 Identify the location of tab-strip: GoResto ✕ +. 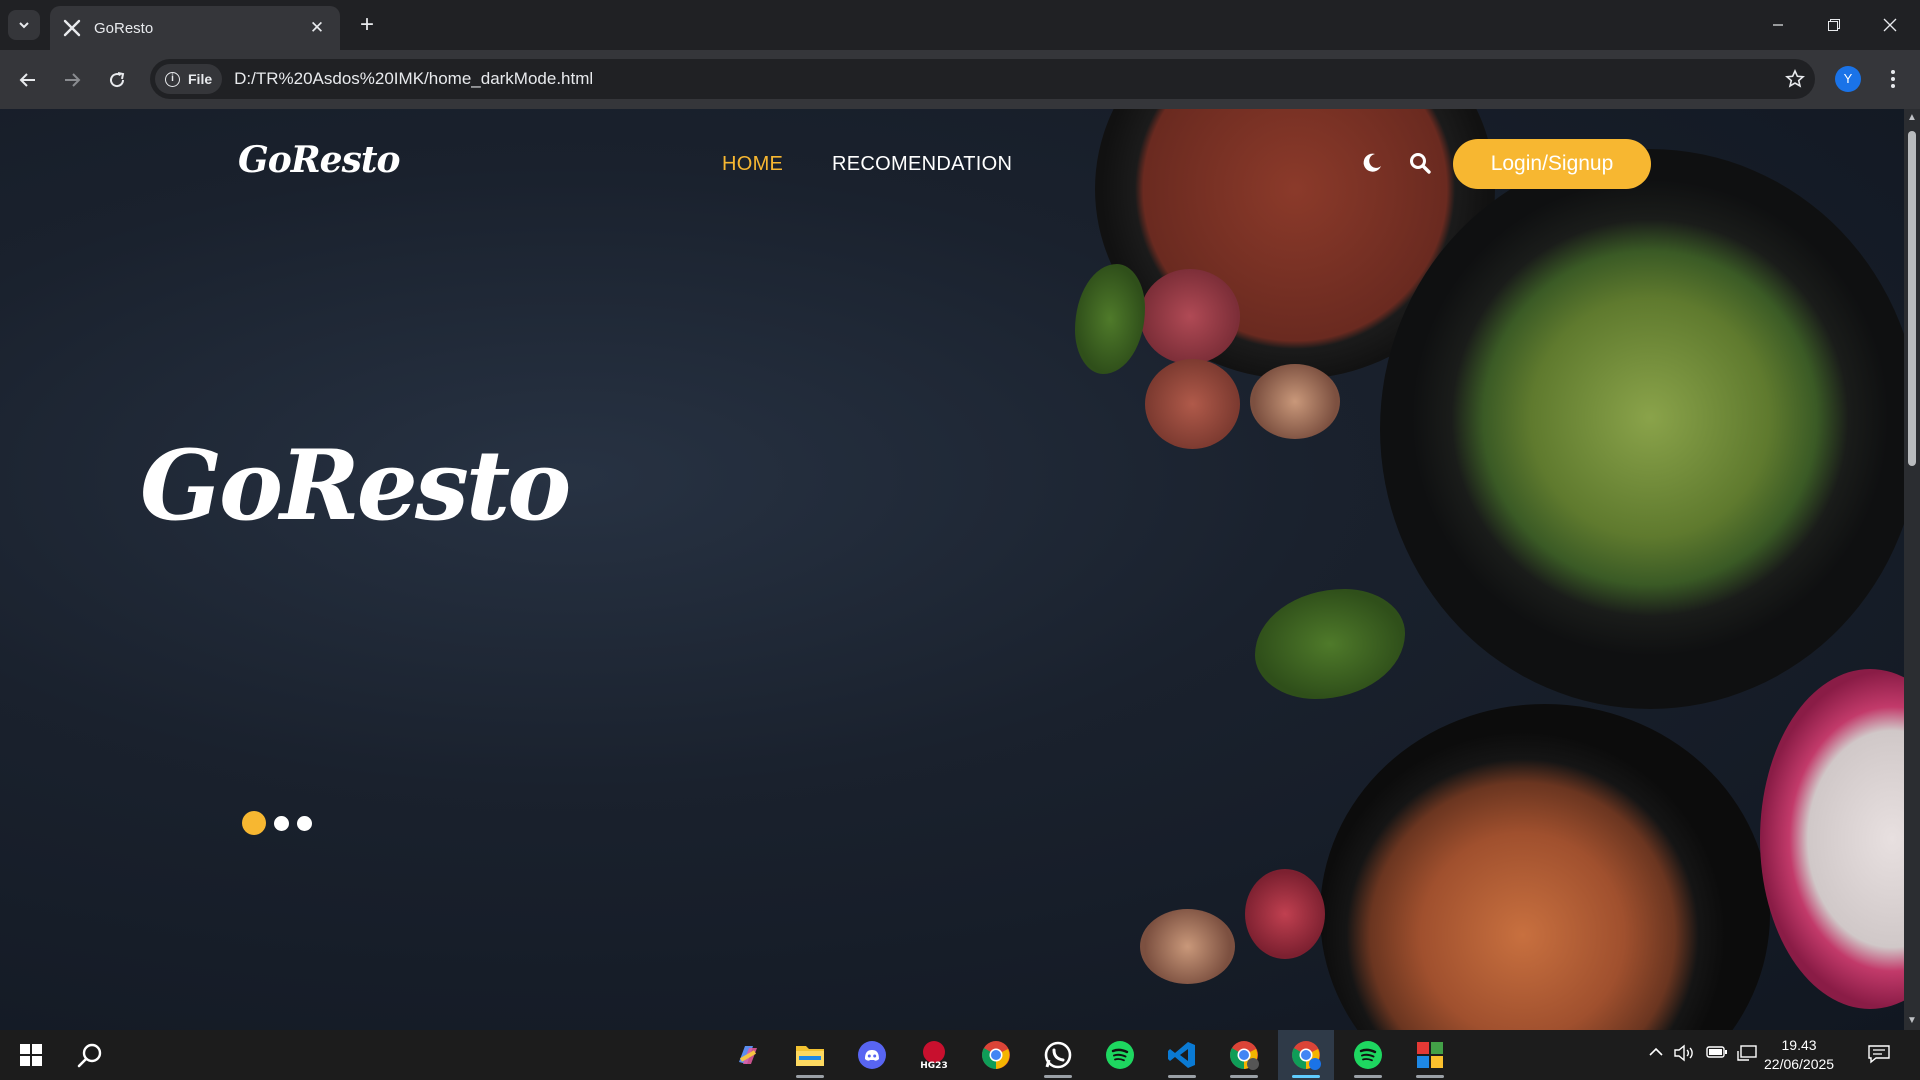
(960, 25).